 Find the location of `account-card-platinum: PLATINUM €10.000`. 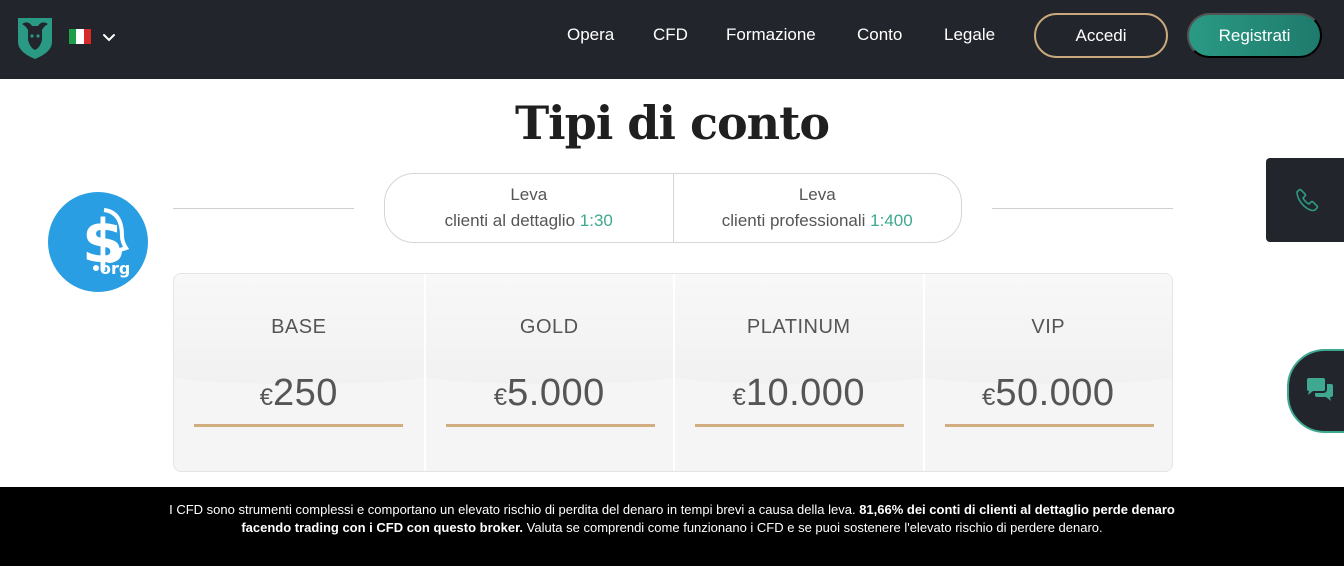

account-card-platinum: PLATINUM €10.000 is located at coordinates (798, 372).